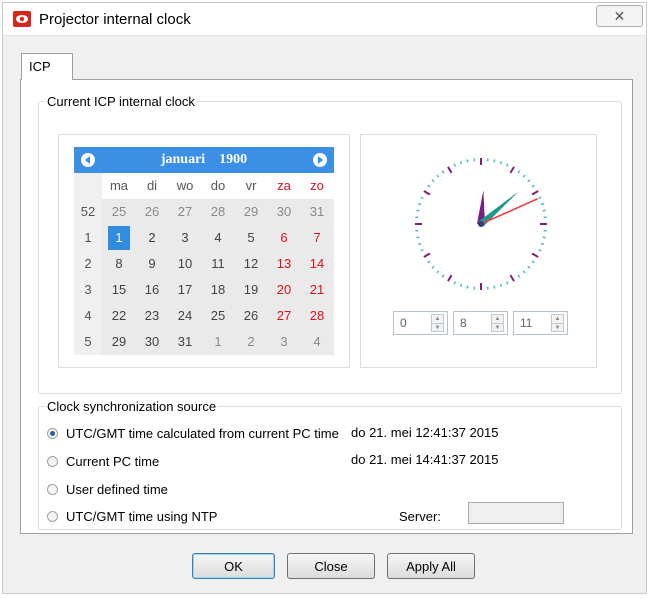 The height and width of the screenshot is (599, 652). I want to click on calendar-day: 17, so click(185, 290).